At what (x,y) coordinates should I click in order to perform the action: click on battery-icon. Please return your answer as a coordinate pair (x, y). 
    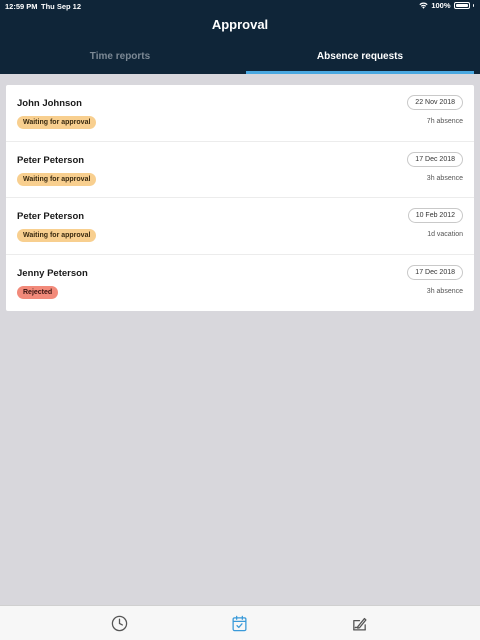
    Looking at the image, I should click on (461, 5).